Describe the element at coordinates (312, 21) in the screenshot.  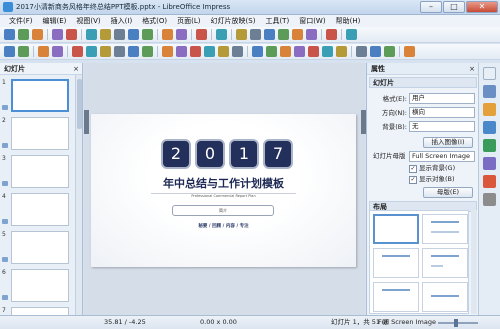
I see `menu-window: 窗口(W)` at that location.